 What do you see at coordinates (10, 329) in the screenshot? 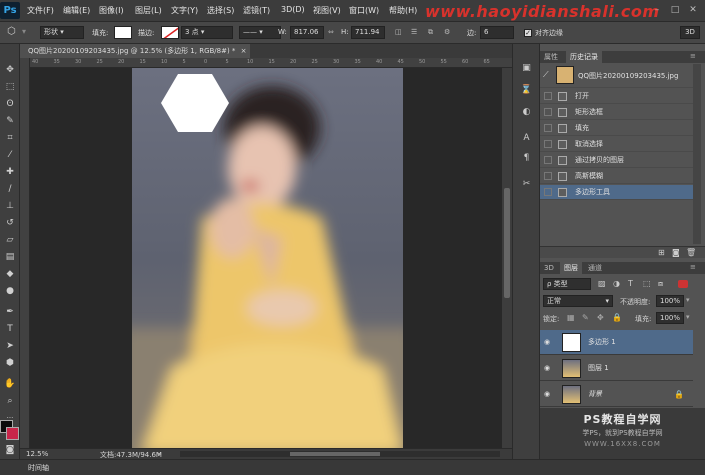
I see `type-tool-icon: T` at bounding box center [10, 329].